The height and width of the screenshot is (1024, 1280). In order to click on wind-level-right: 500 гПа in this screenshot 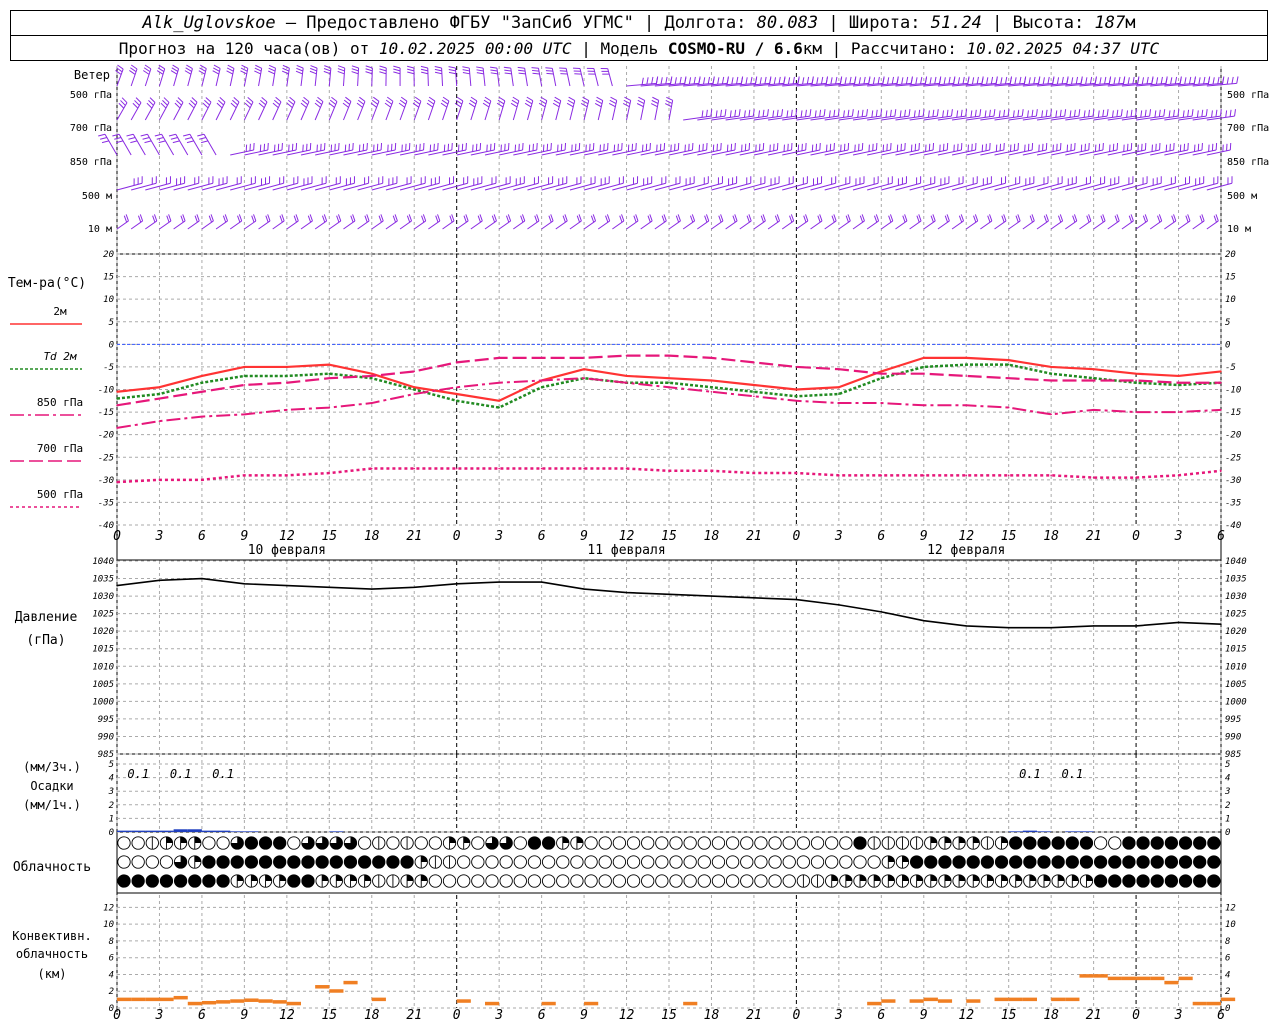, I will do `click(1248, 95)`.